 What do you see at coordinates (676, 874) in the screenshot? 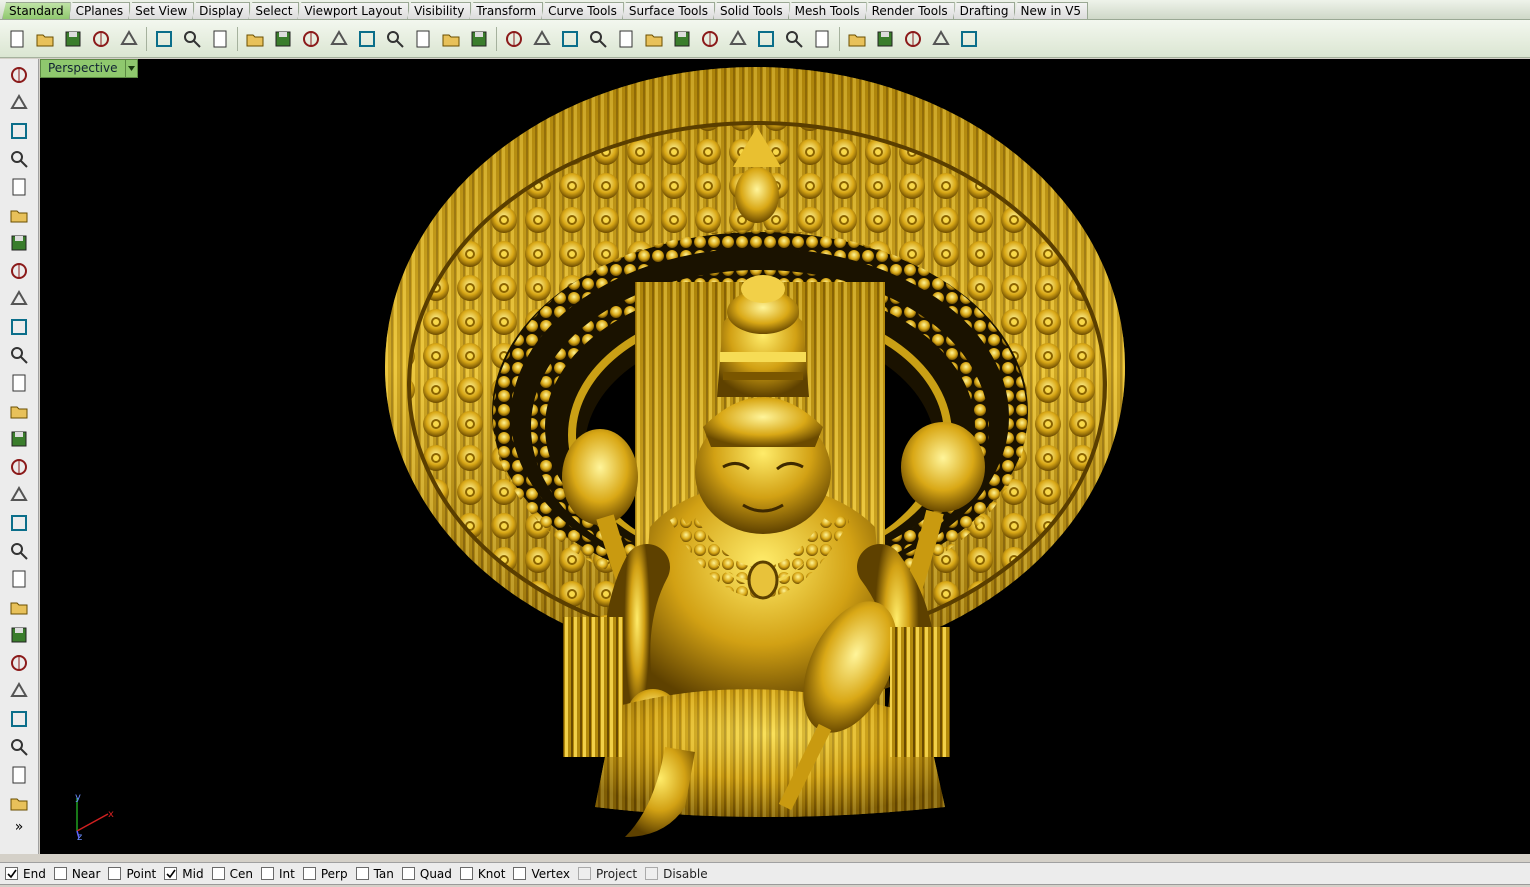
I see `osnap-disable: Disable` at bounding box center [676, 874].